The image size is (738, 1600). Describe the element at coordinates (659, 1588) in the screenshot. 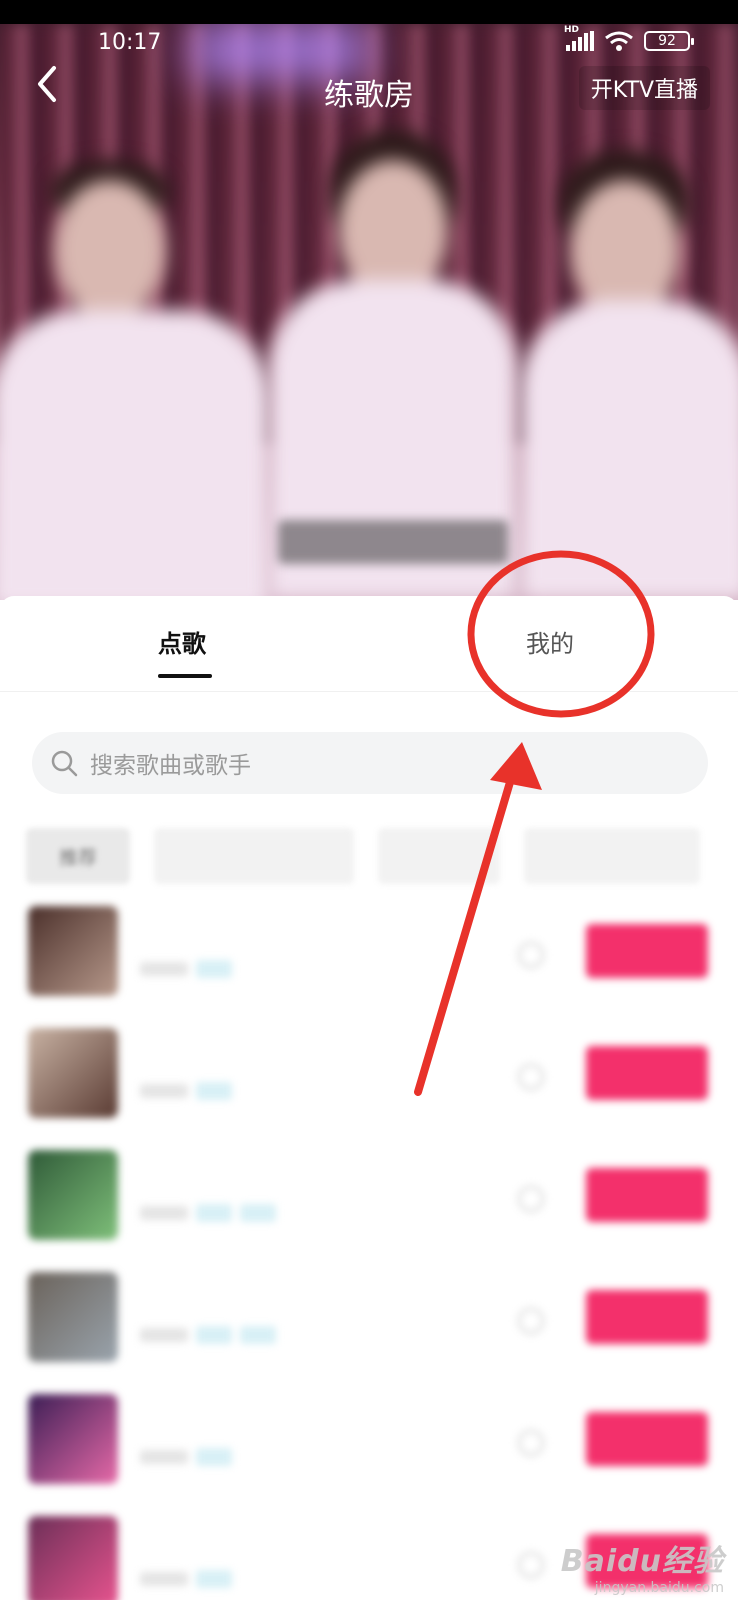

I see `watermark-url: jingyan.baidu.com` at that location.